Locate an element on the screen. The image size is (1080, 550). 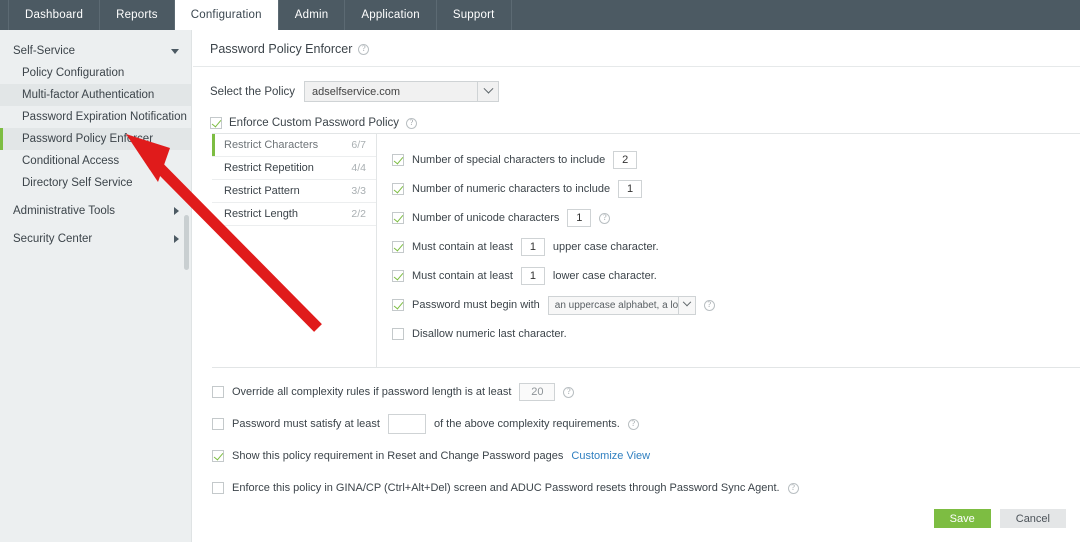
rule-disallow-numeric-last: Disallow numeric last character. is located at coordinates (736, 334).